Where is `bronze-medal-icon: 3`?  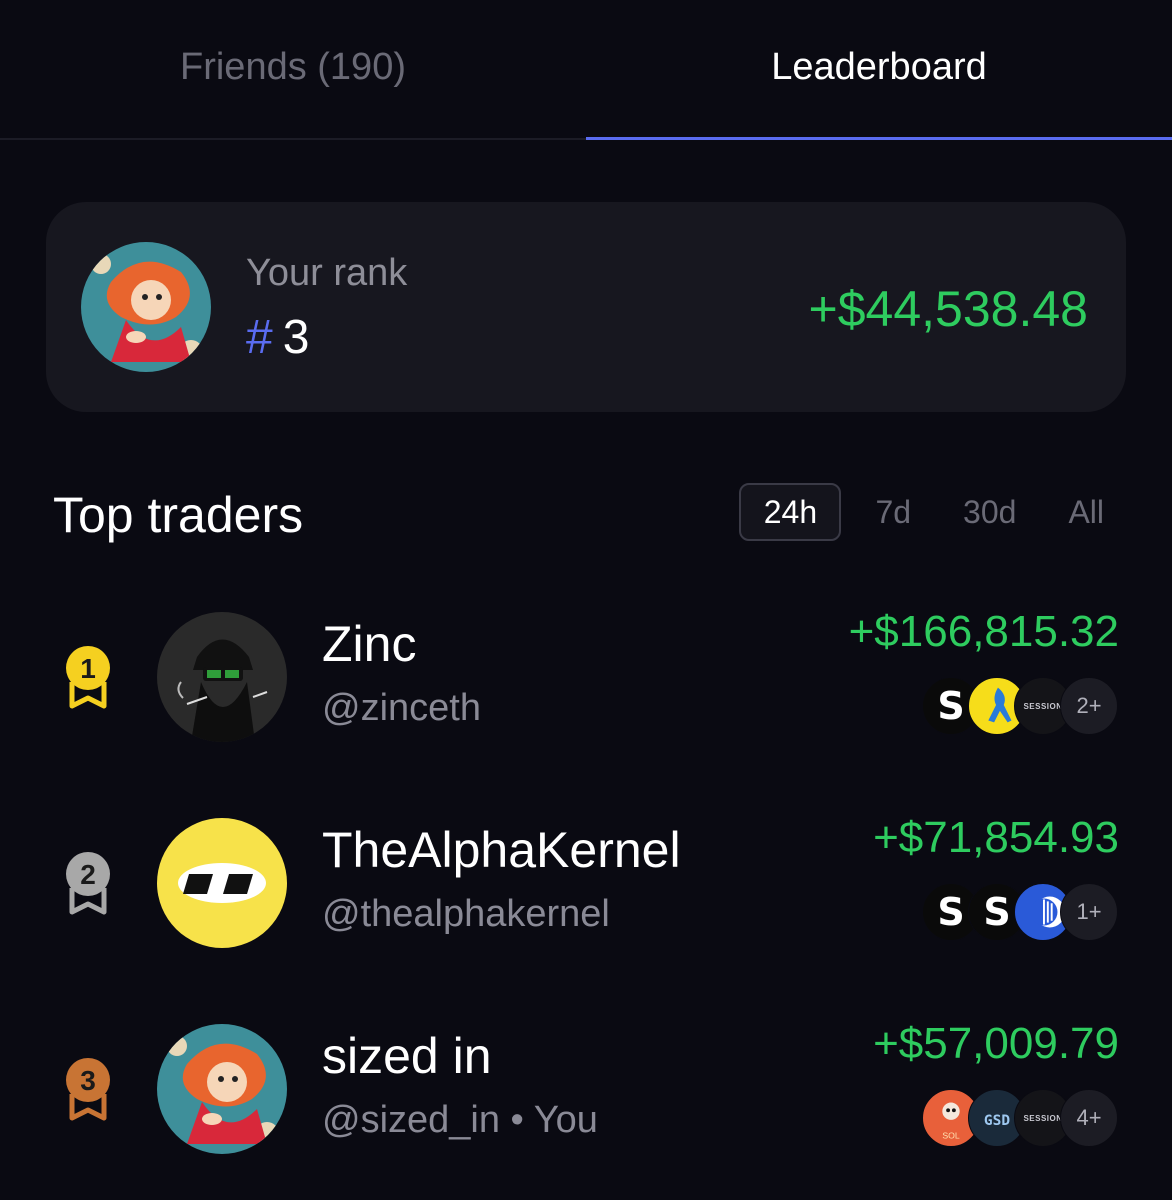
bronze-medal-icon: 3 is located at coordinates (88, 1089).